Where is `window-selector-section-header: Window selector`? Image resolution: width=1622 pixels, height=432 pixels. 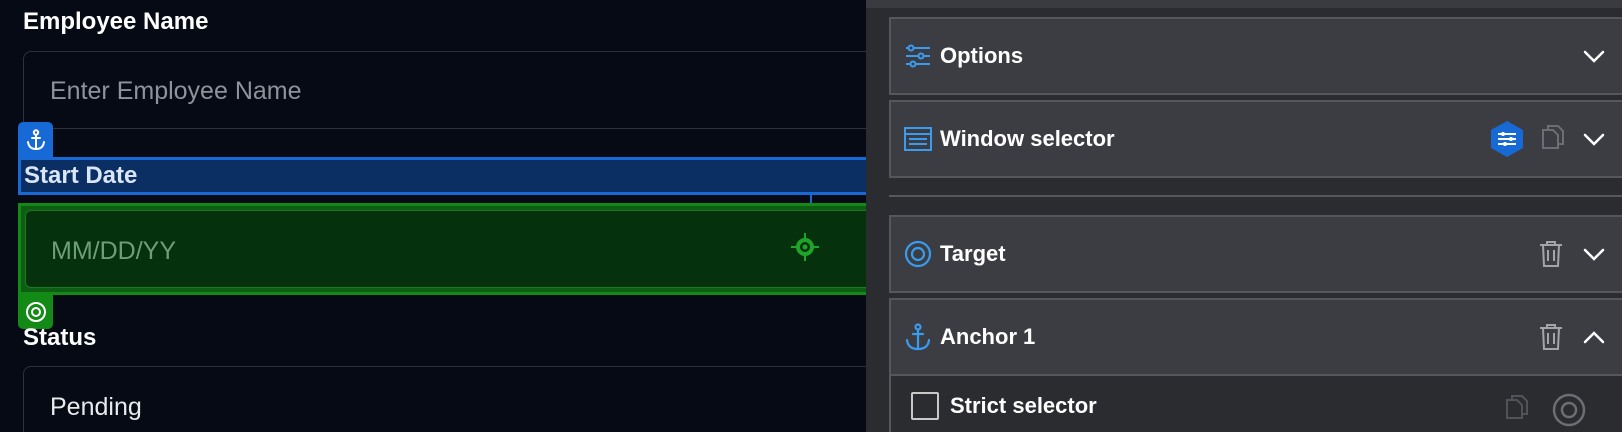 window-selector-section-header: Window selector is located at coordinates (1255, 139).